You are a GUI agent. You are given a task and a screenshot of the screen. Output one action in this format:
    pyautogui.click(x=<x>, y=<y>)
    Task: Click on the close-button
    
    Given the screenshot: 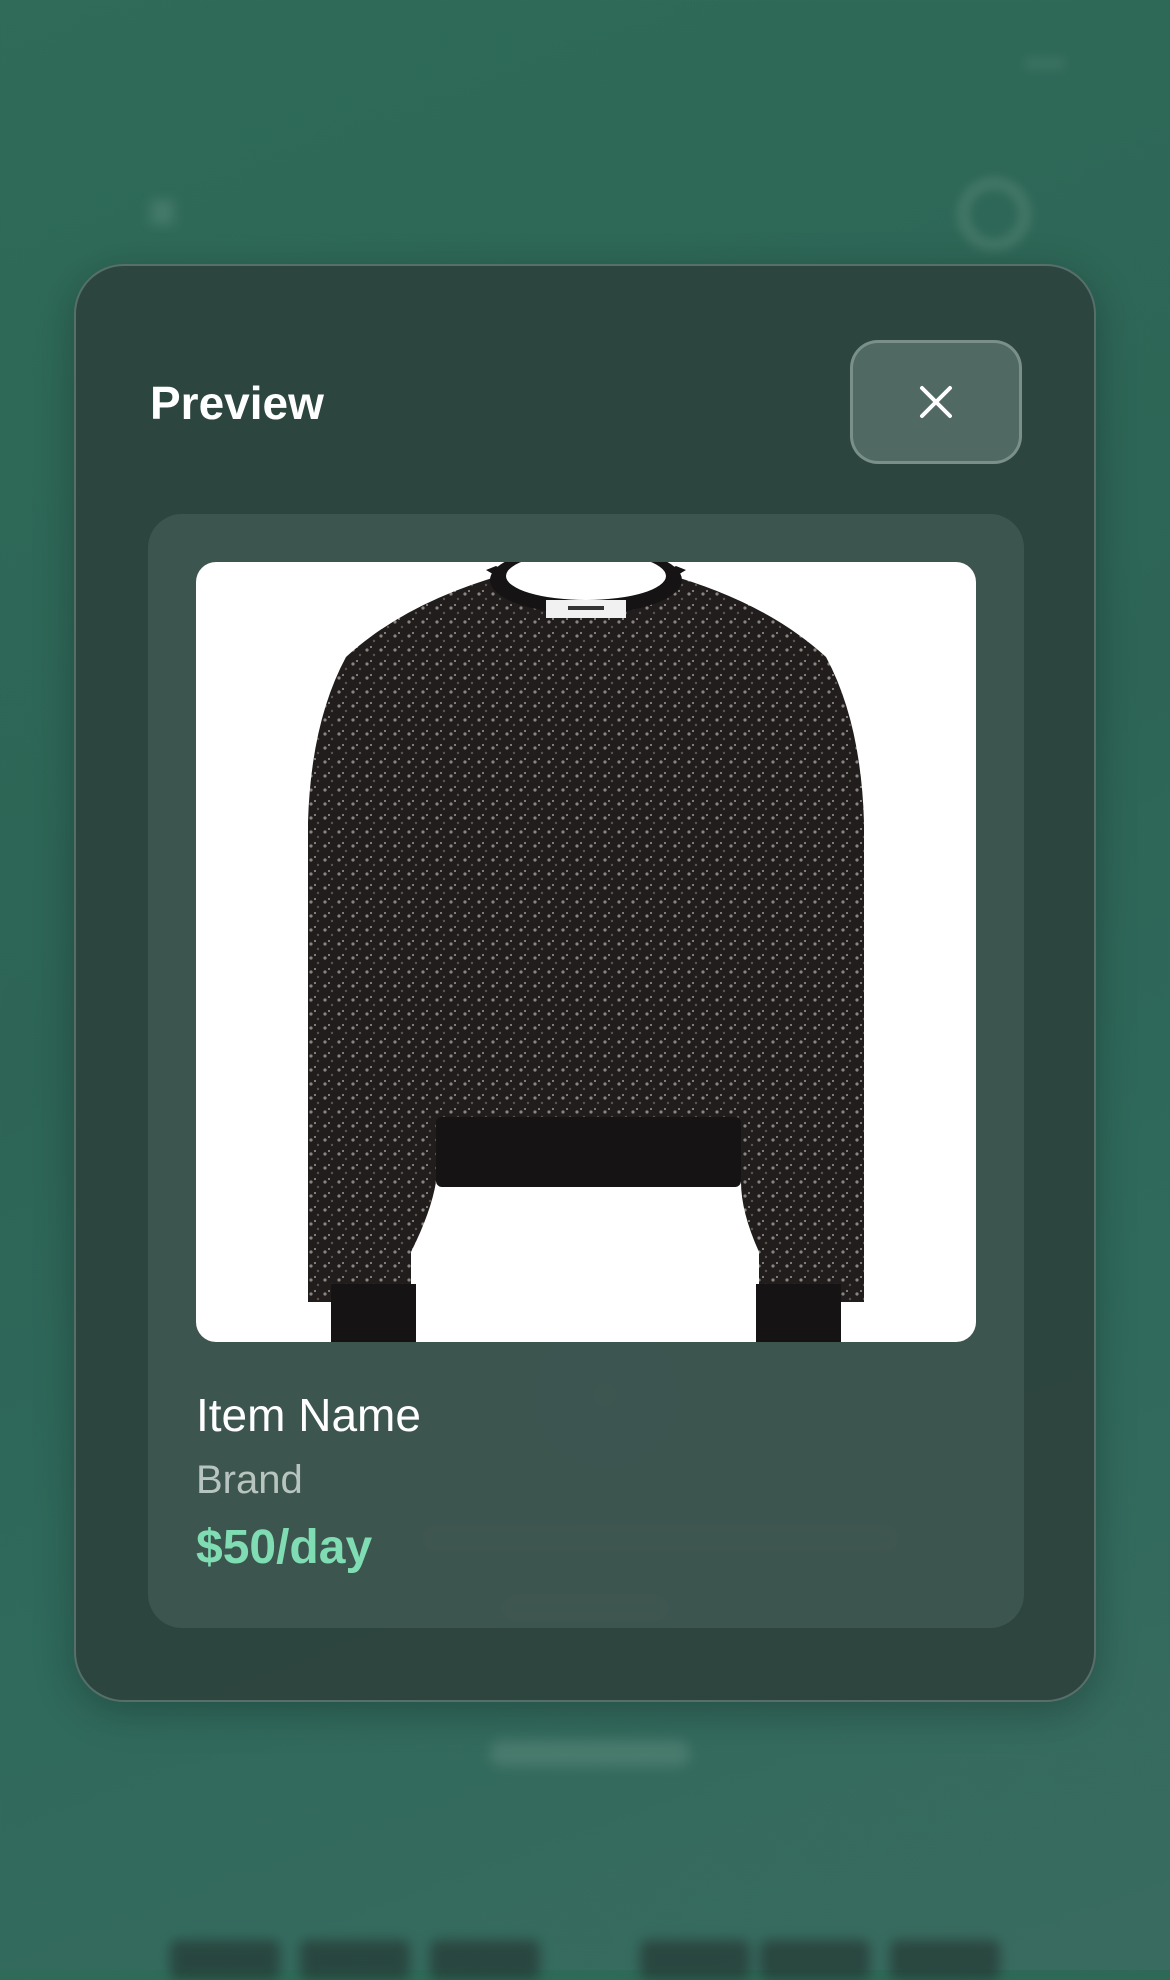 What is the action you would take?
    pyautogui.click(x=936, y=402)
    